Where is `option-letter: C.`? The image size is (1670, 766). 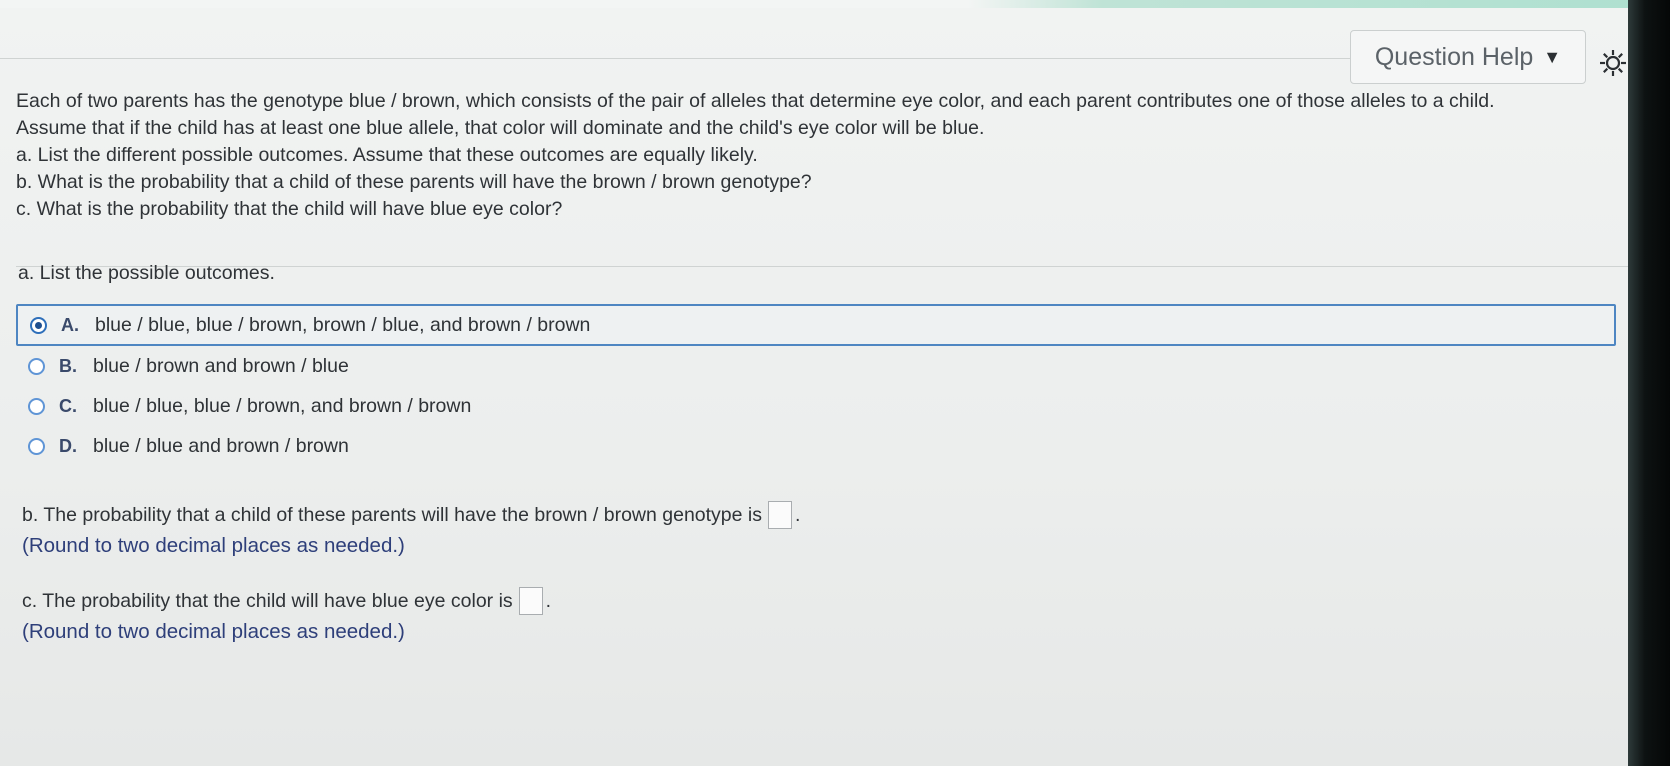 option-letter: C. is located at coordinates (68, 405).